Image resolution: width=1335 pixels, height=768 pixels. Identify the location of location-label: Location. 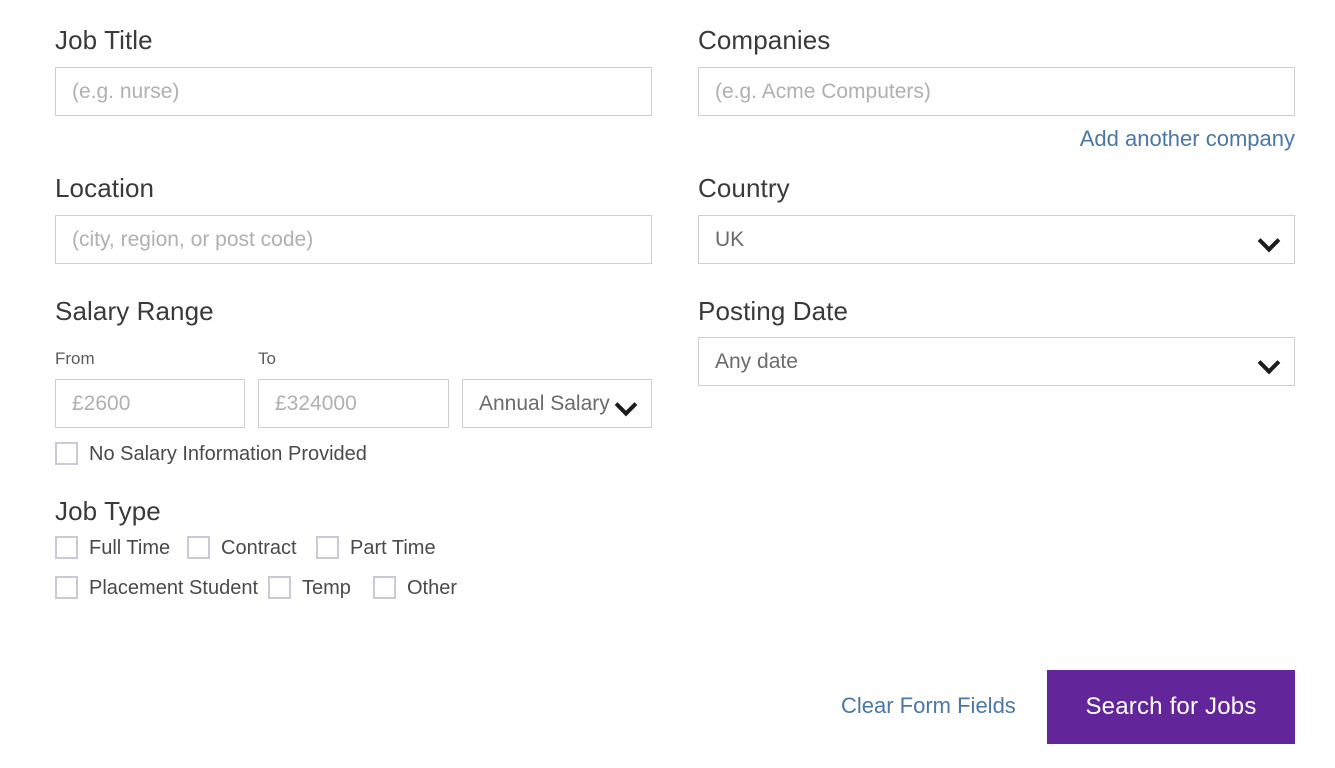
(105, 188).